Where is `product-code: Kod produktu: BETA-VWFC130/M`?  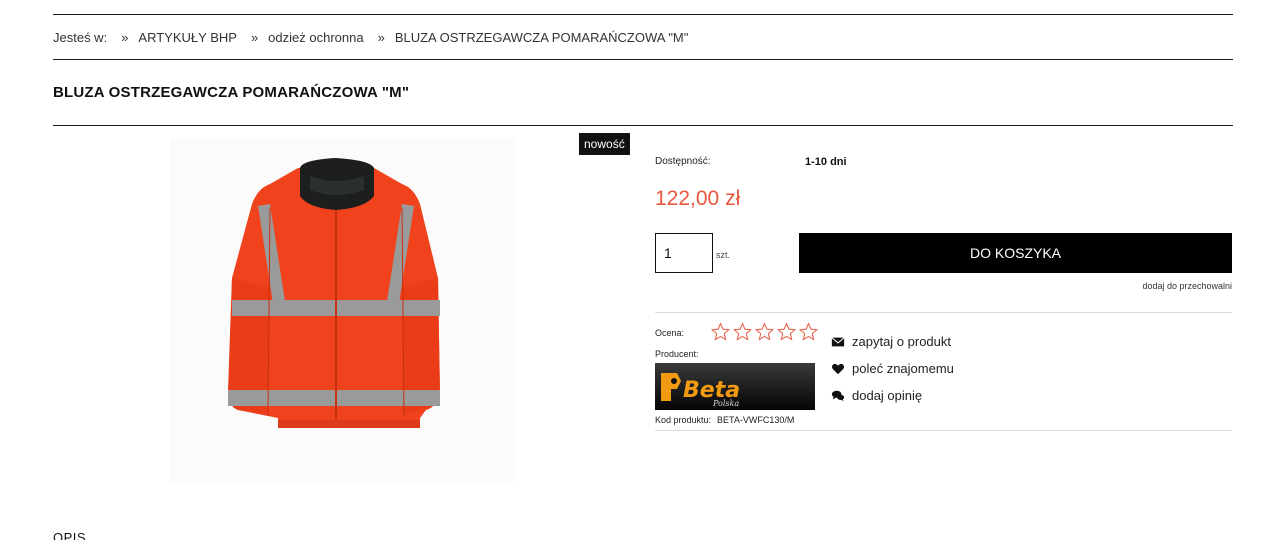
product-code: Kod produktu: BETA-VWFC130/M is located at coordinates (724, 420).